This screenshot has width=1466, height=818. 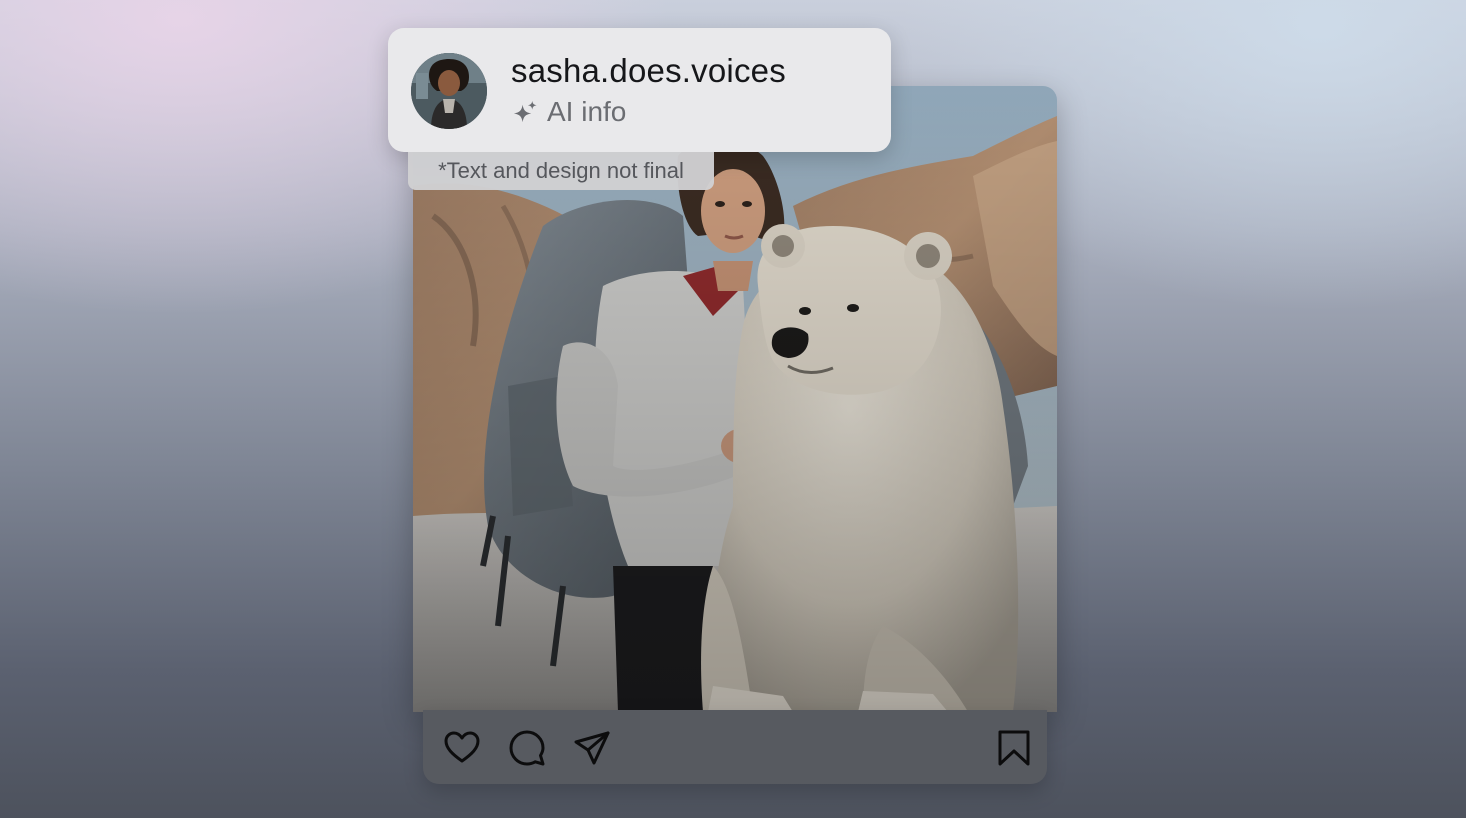 I want to click on comment-bubble-icon, so click(x=527, y=748).